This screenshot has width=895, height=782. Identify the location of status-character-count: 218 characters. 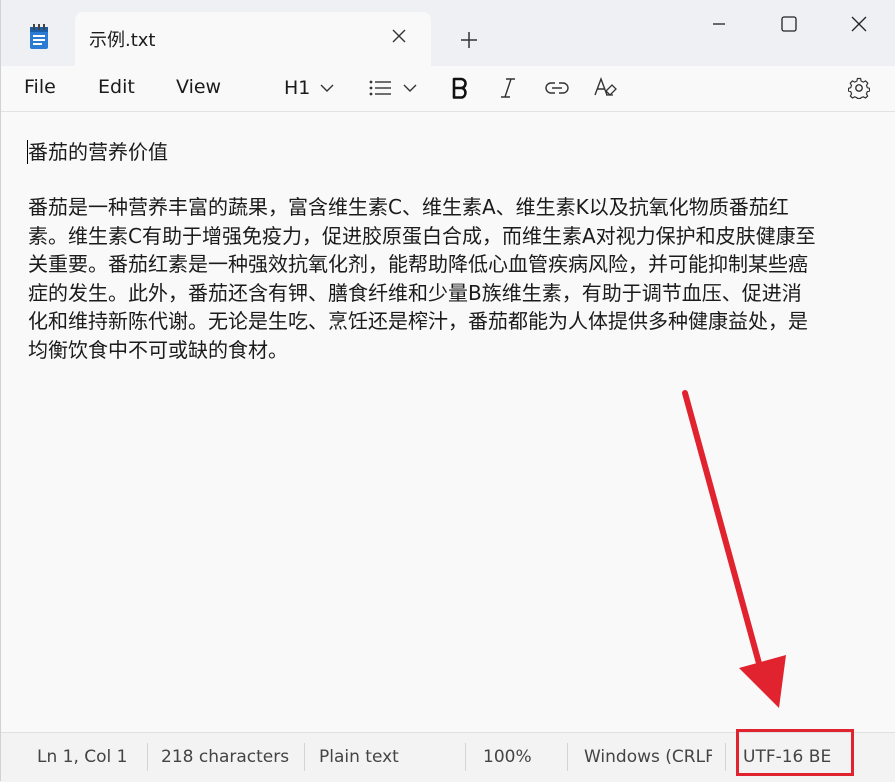
(225, 757).